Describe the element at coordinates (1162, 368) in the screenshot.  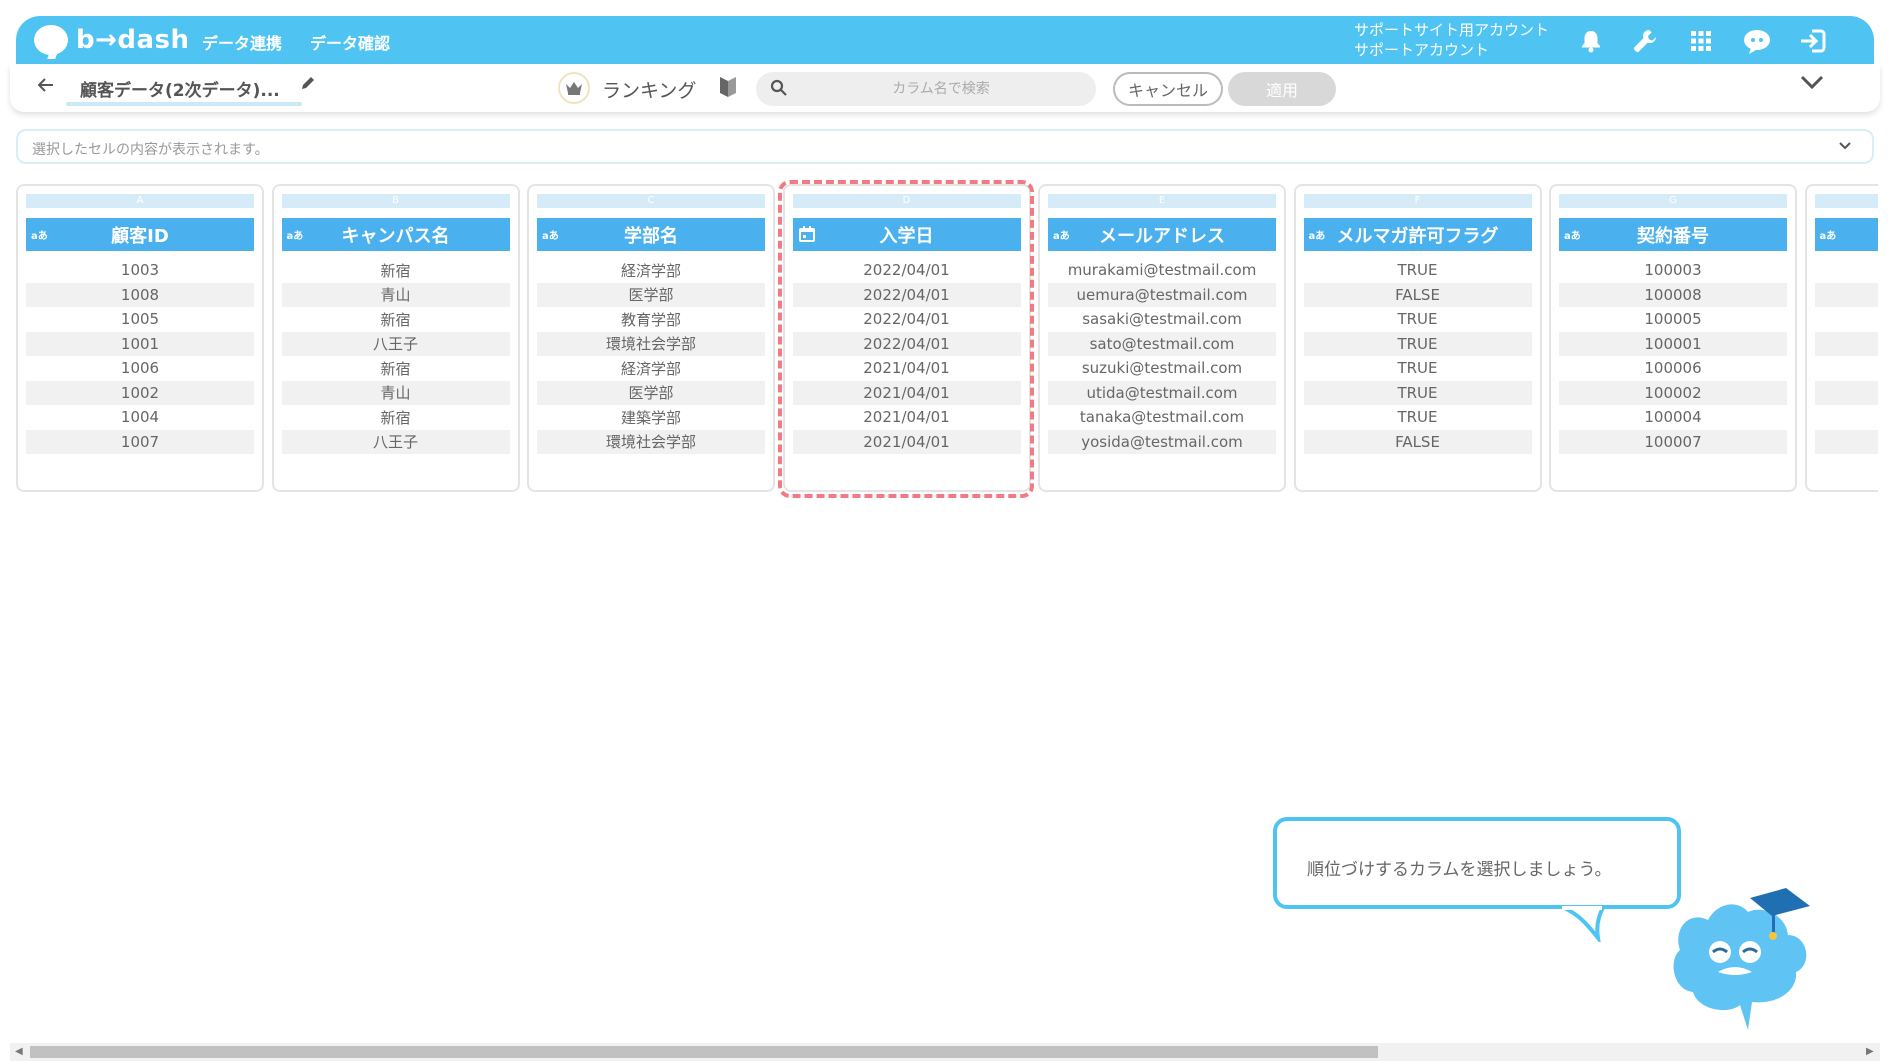
I see `grid-cell: suzuki@testmail.com` at that location.